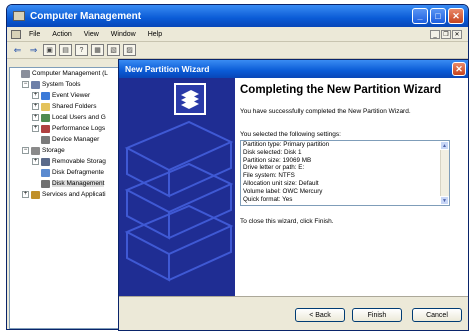  What do you see at coordinates (420, 16) in the screenshot?
I see `minimize-button: _` at bounding box center [420, 16].